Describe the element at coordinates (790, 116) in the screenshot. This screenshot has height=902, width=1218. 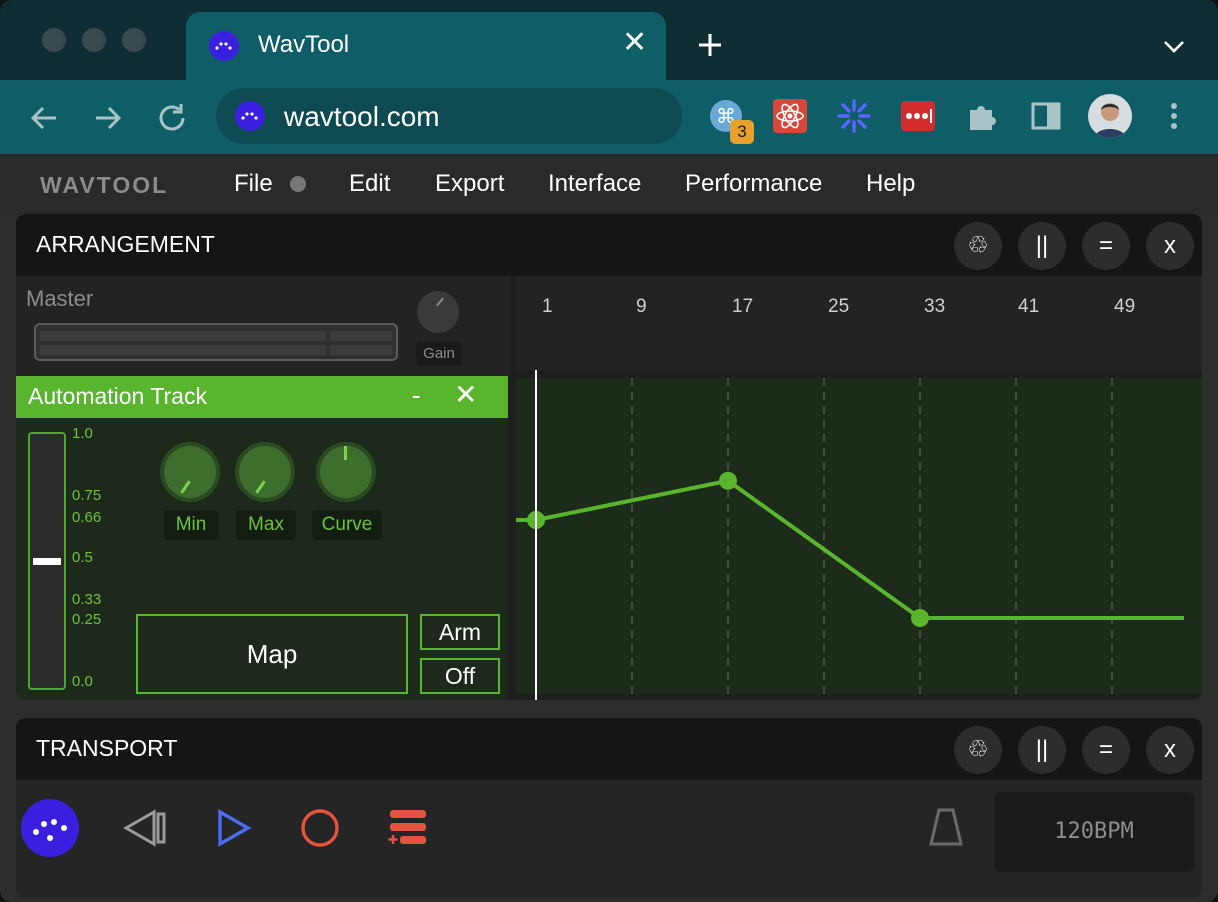
I see `react-devtools-icon` at that location.